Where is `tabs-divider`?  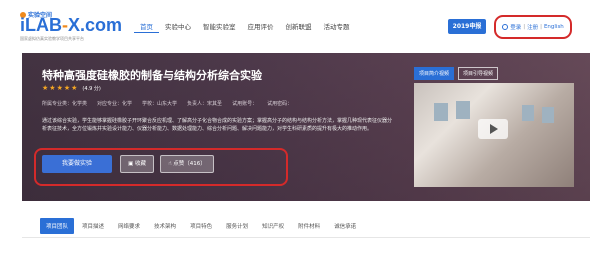
tabs-divider is located at coordinates (306, 237).